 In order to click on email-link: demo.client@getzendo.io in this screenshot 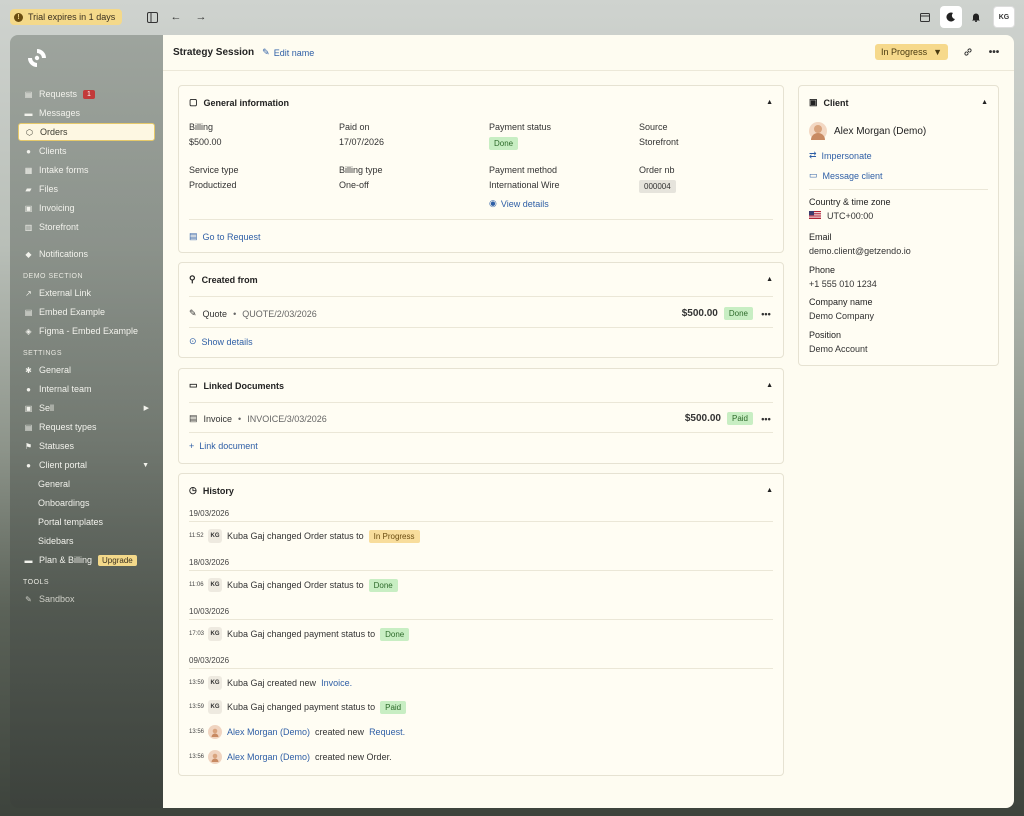, I will do `click(860, 251)`.